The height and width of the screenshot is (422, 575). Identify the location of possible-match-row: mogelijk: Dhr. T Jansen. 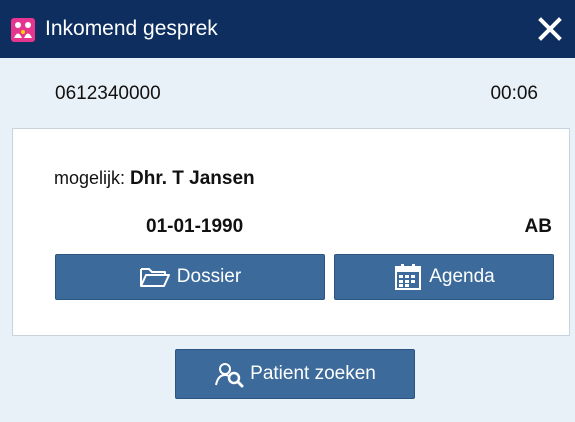
(154, 179).